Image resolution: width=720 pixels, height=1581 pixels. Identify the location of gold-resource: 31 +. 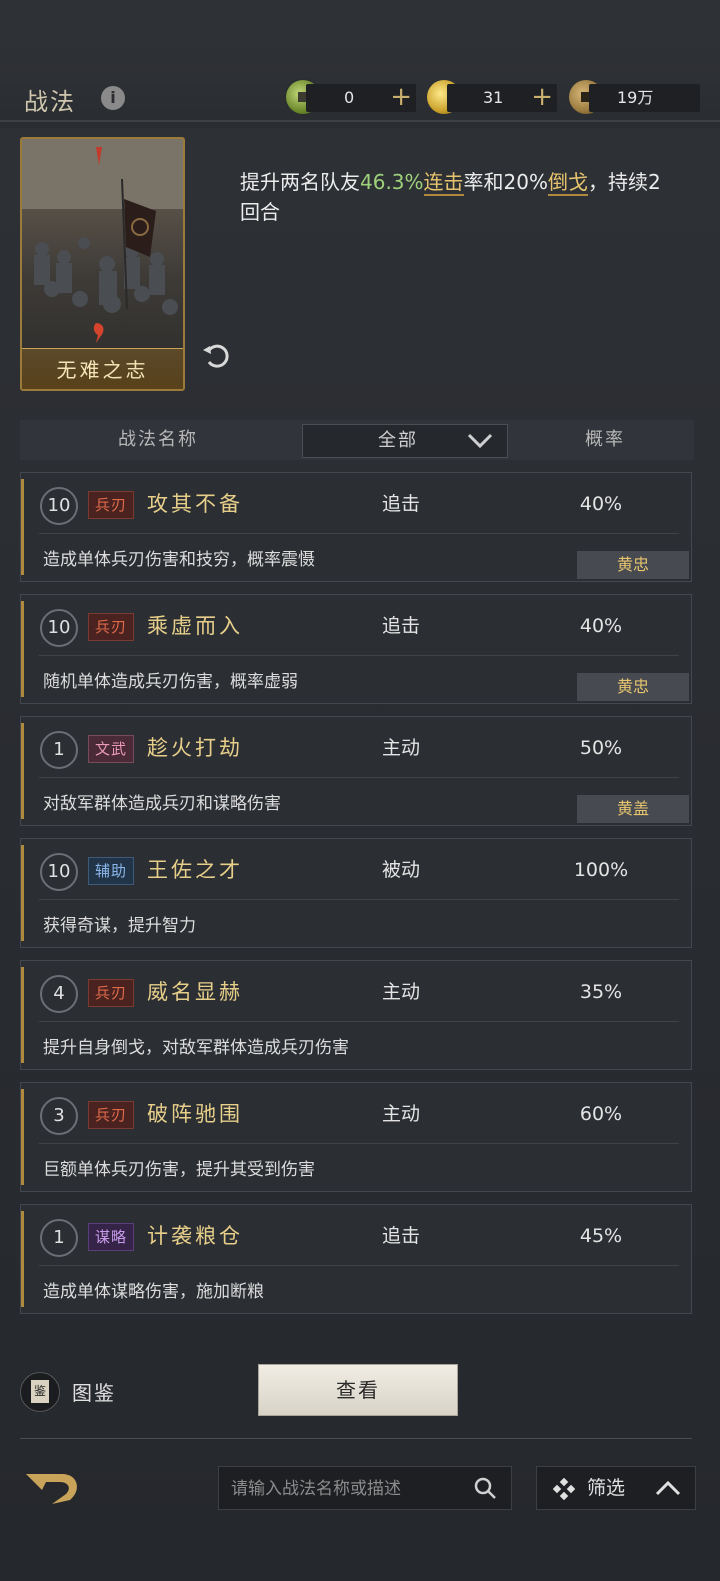
(502, 97).